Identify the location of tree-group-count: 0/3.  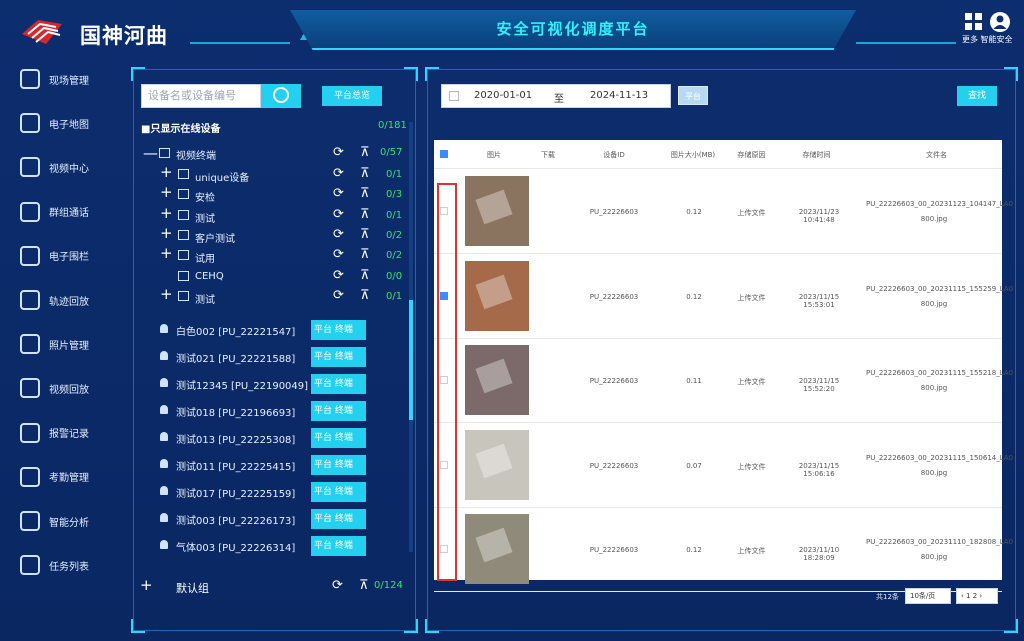
(394, 195).